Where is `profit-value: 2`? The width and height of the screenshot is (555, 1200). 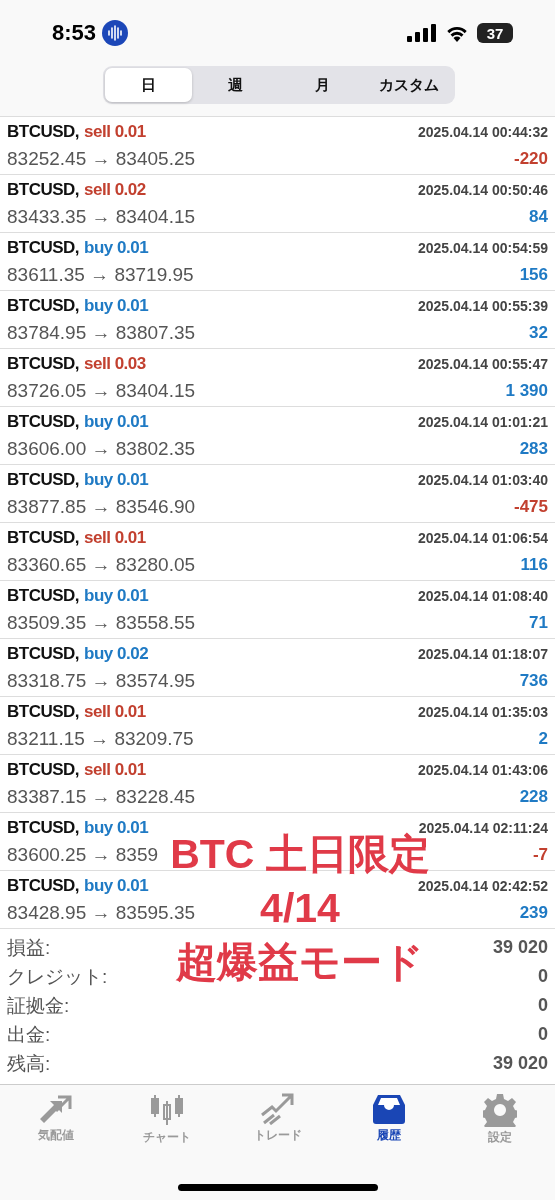 profit-value: 2 is located at coordinates (543, 739).